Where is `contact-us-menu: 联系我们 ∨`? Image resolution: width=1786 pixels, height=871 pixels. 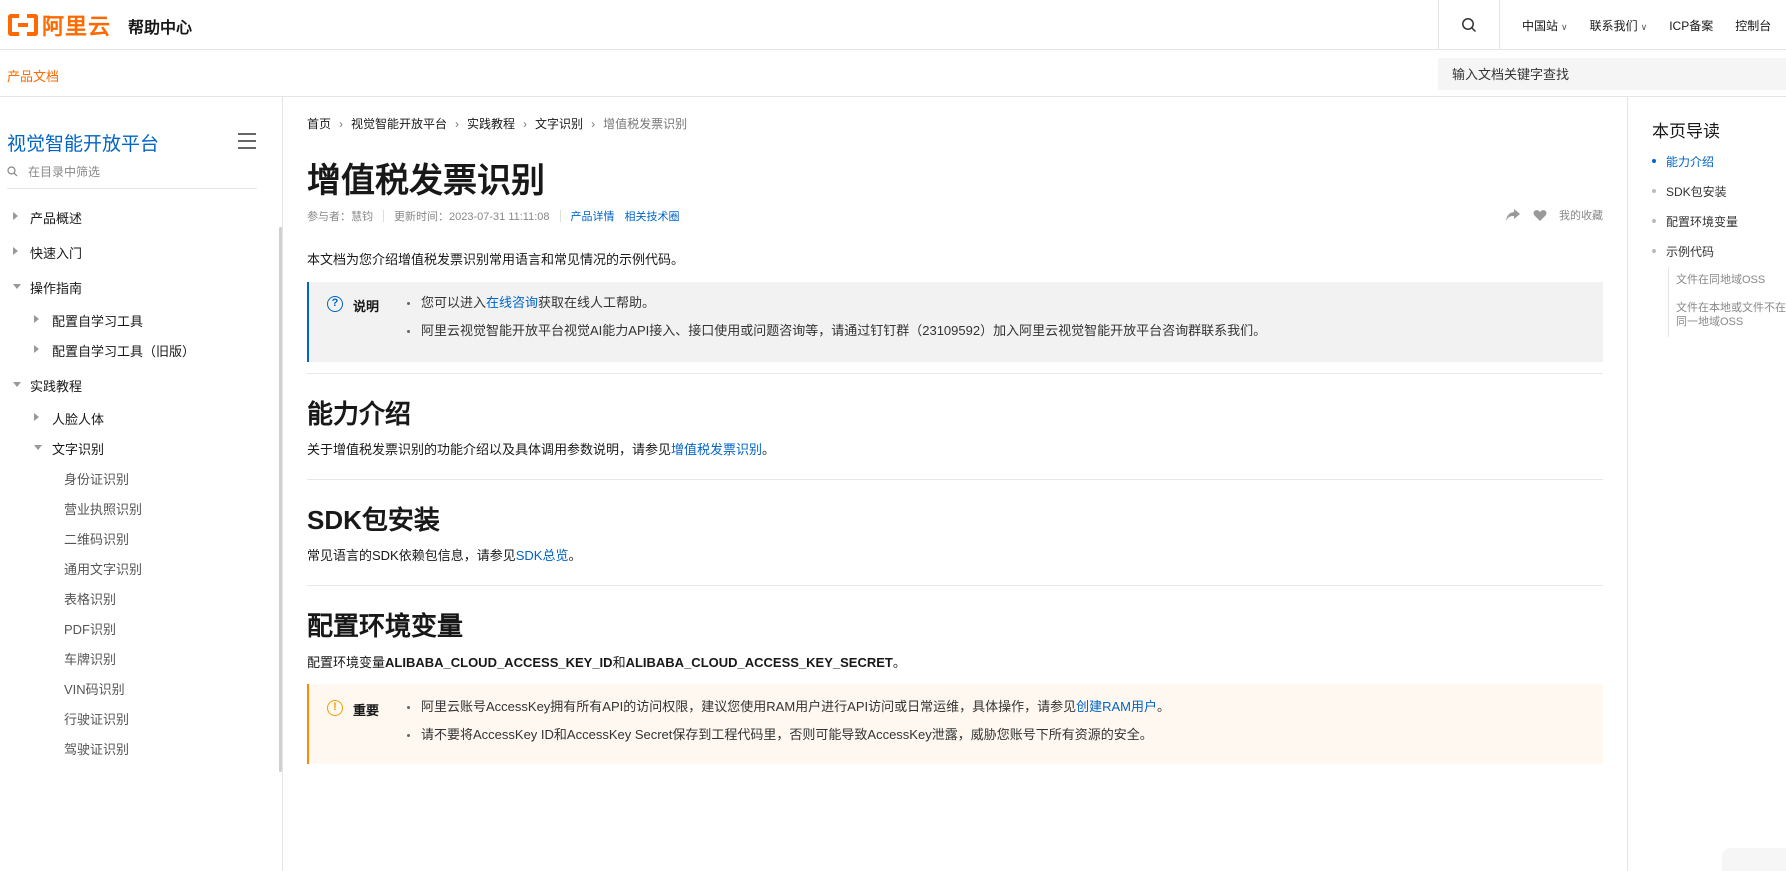 contact-us-menu: 联系我们 ∨ is located at coordinates (1619, 25).